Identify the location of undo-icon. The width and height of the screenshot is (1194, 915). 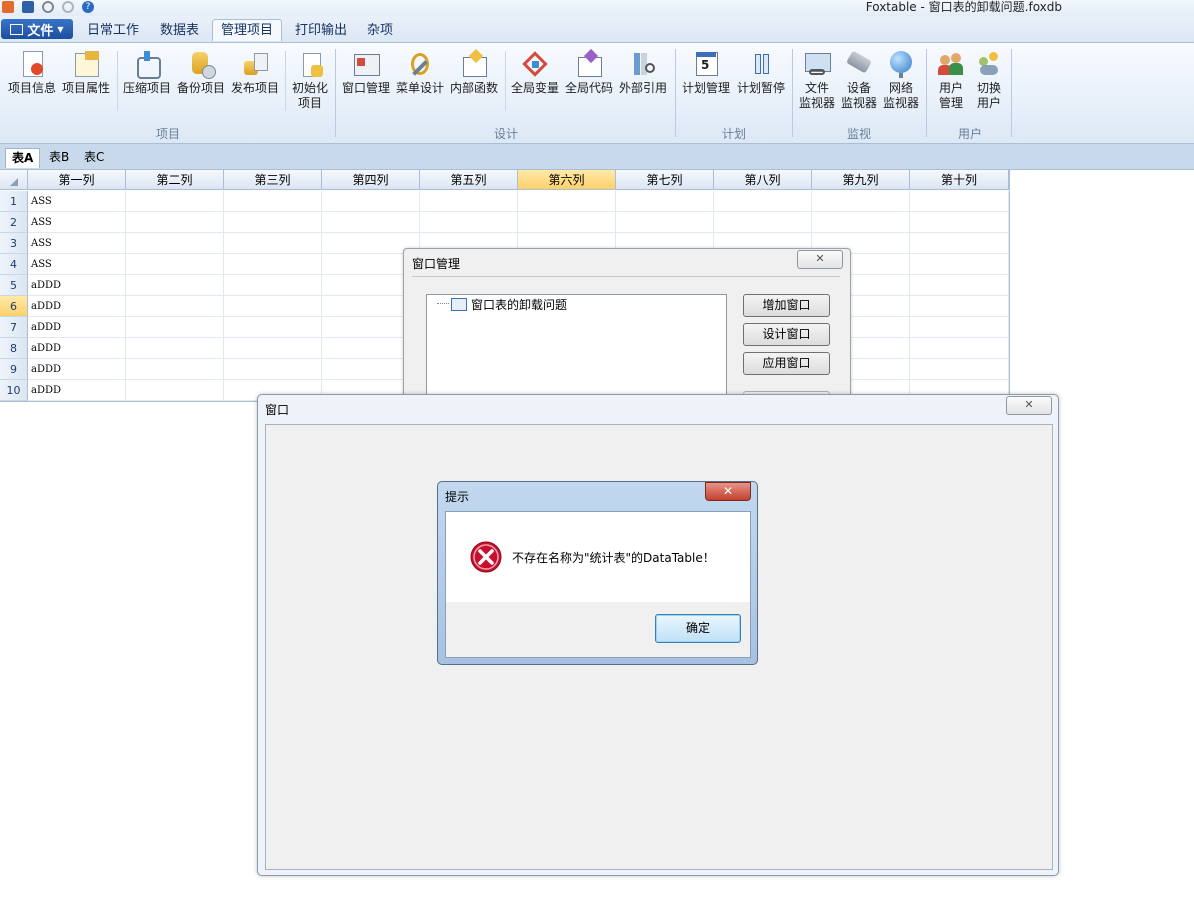
(48, 7).